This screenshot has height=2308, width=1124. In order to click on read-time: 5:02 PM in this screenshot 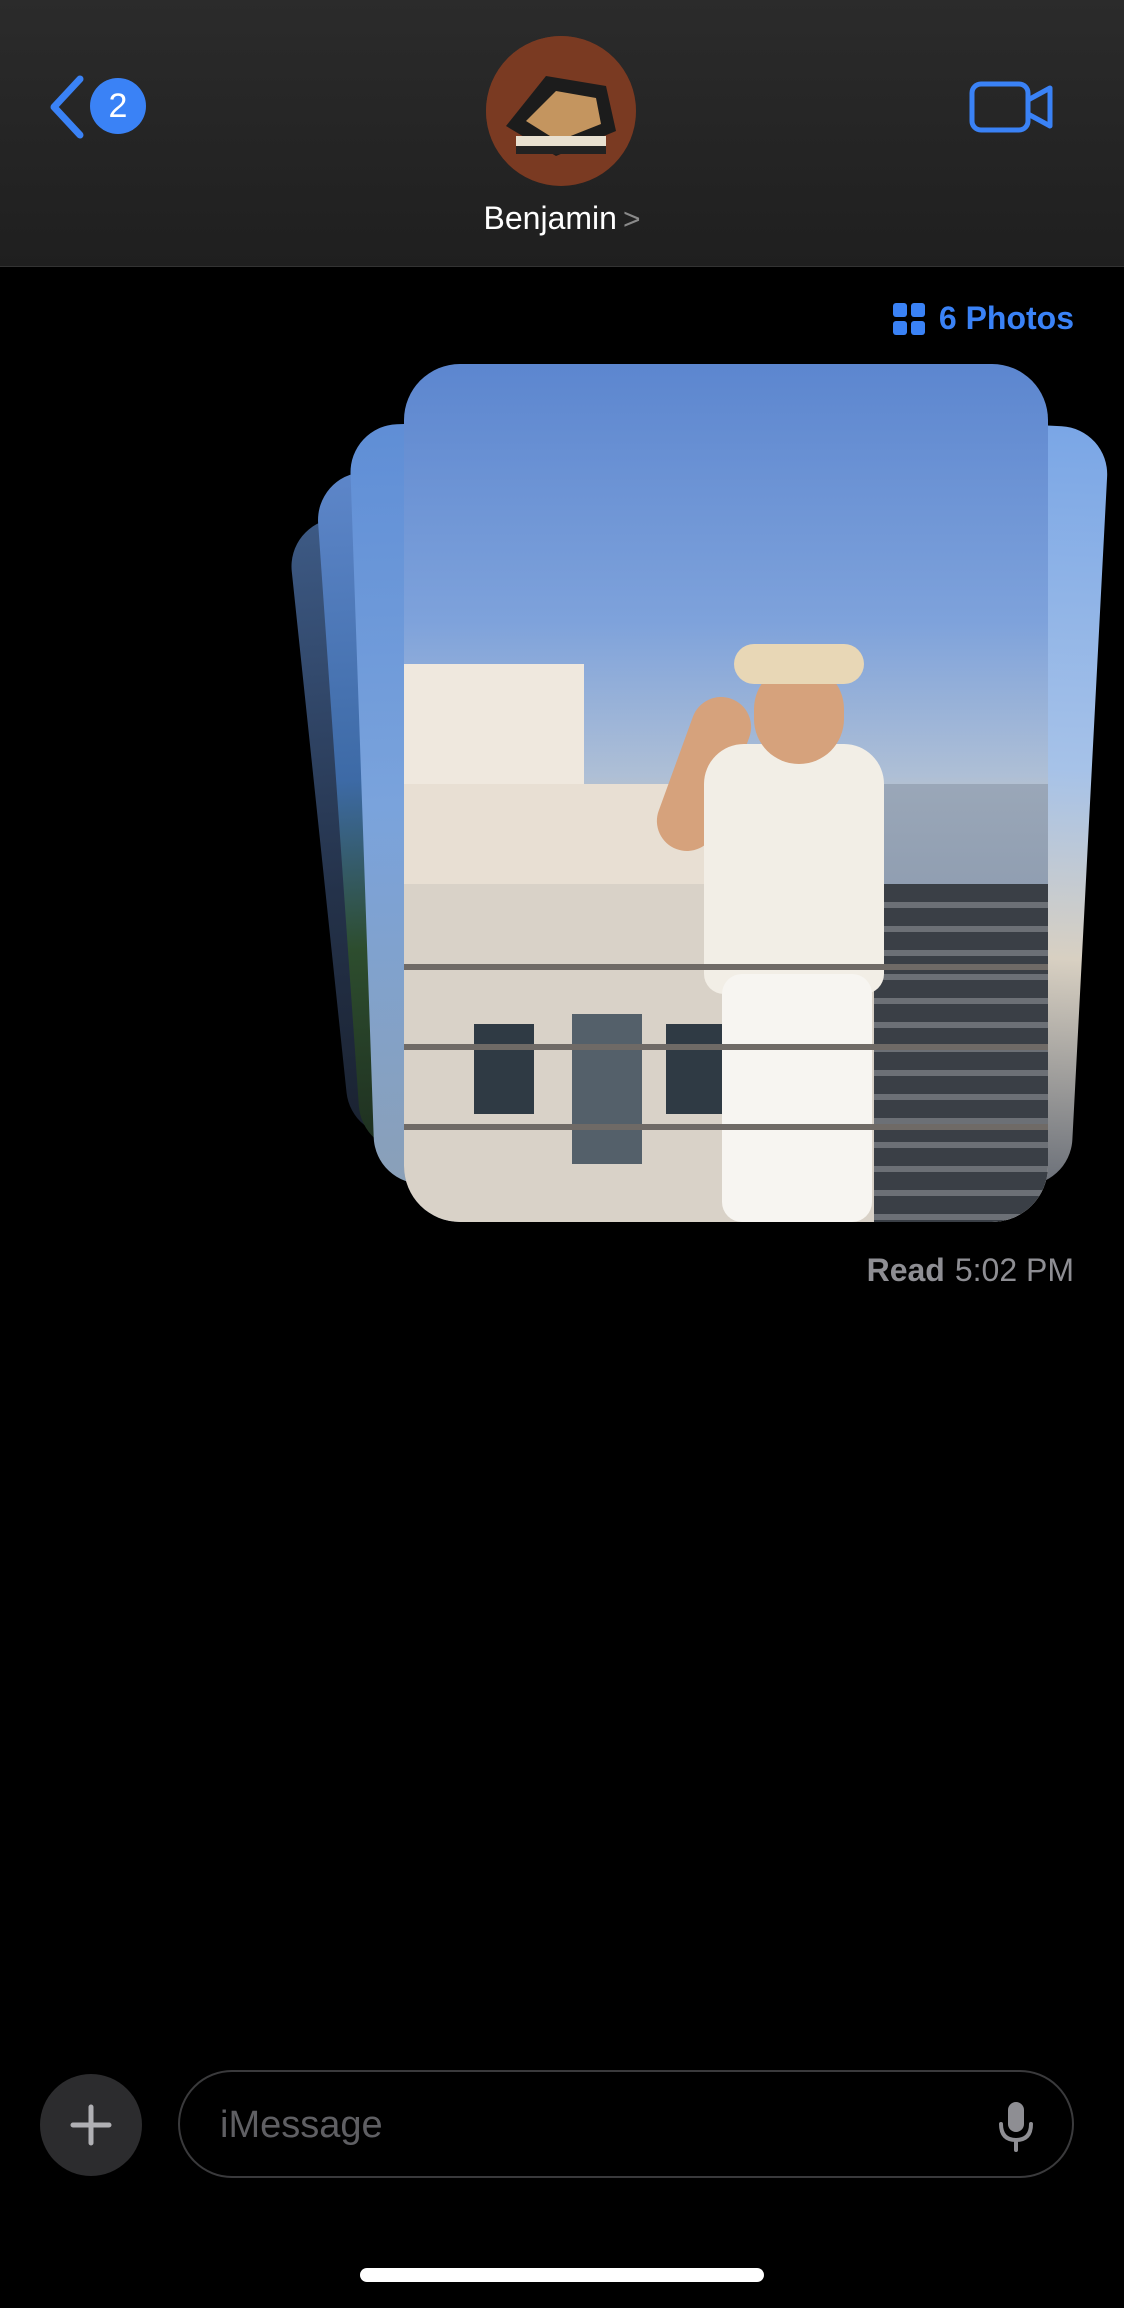, I will do `click(1014, 1270)`.